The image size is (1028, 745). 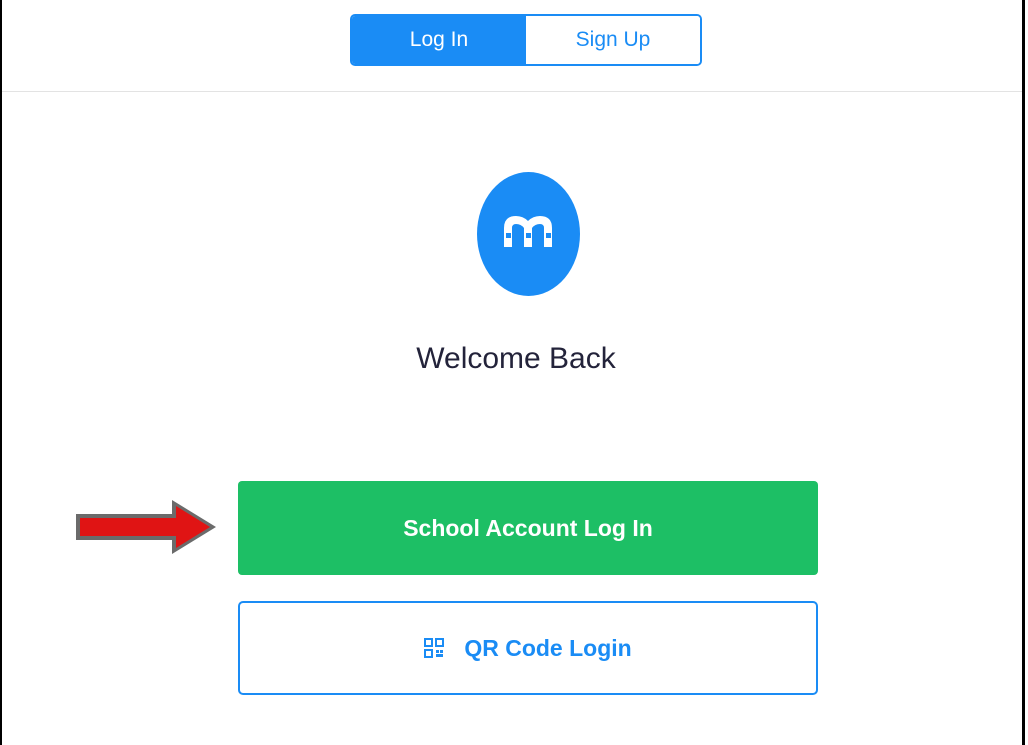 I want to click on qr-code-login-label: QR Code Login, so click(x=548, y=647).